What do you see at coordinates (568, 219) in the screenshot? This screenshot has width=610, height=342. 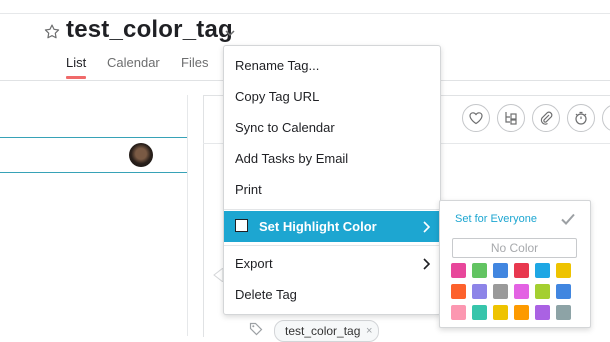 I see `checkmark-icon` at bounding box center [568, 219].